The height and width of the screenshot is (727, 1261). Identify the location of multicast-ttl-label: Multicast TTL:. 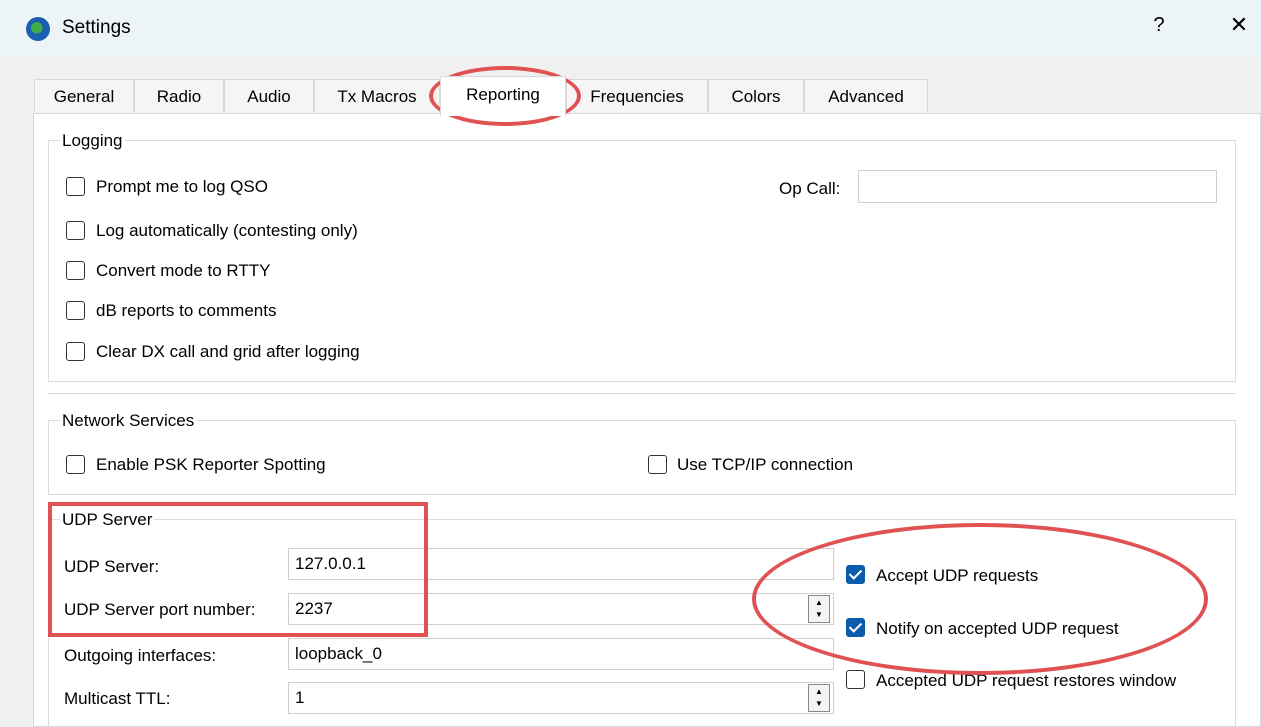
(117, 698).